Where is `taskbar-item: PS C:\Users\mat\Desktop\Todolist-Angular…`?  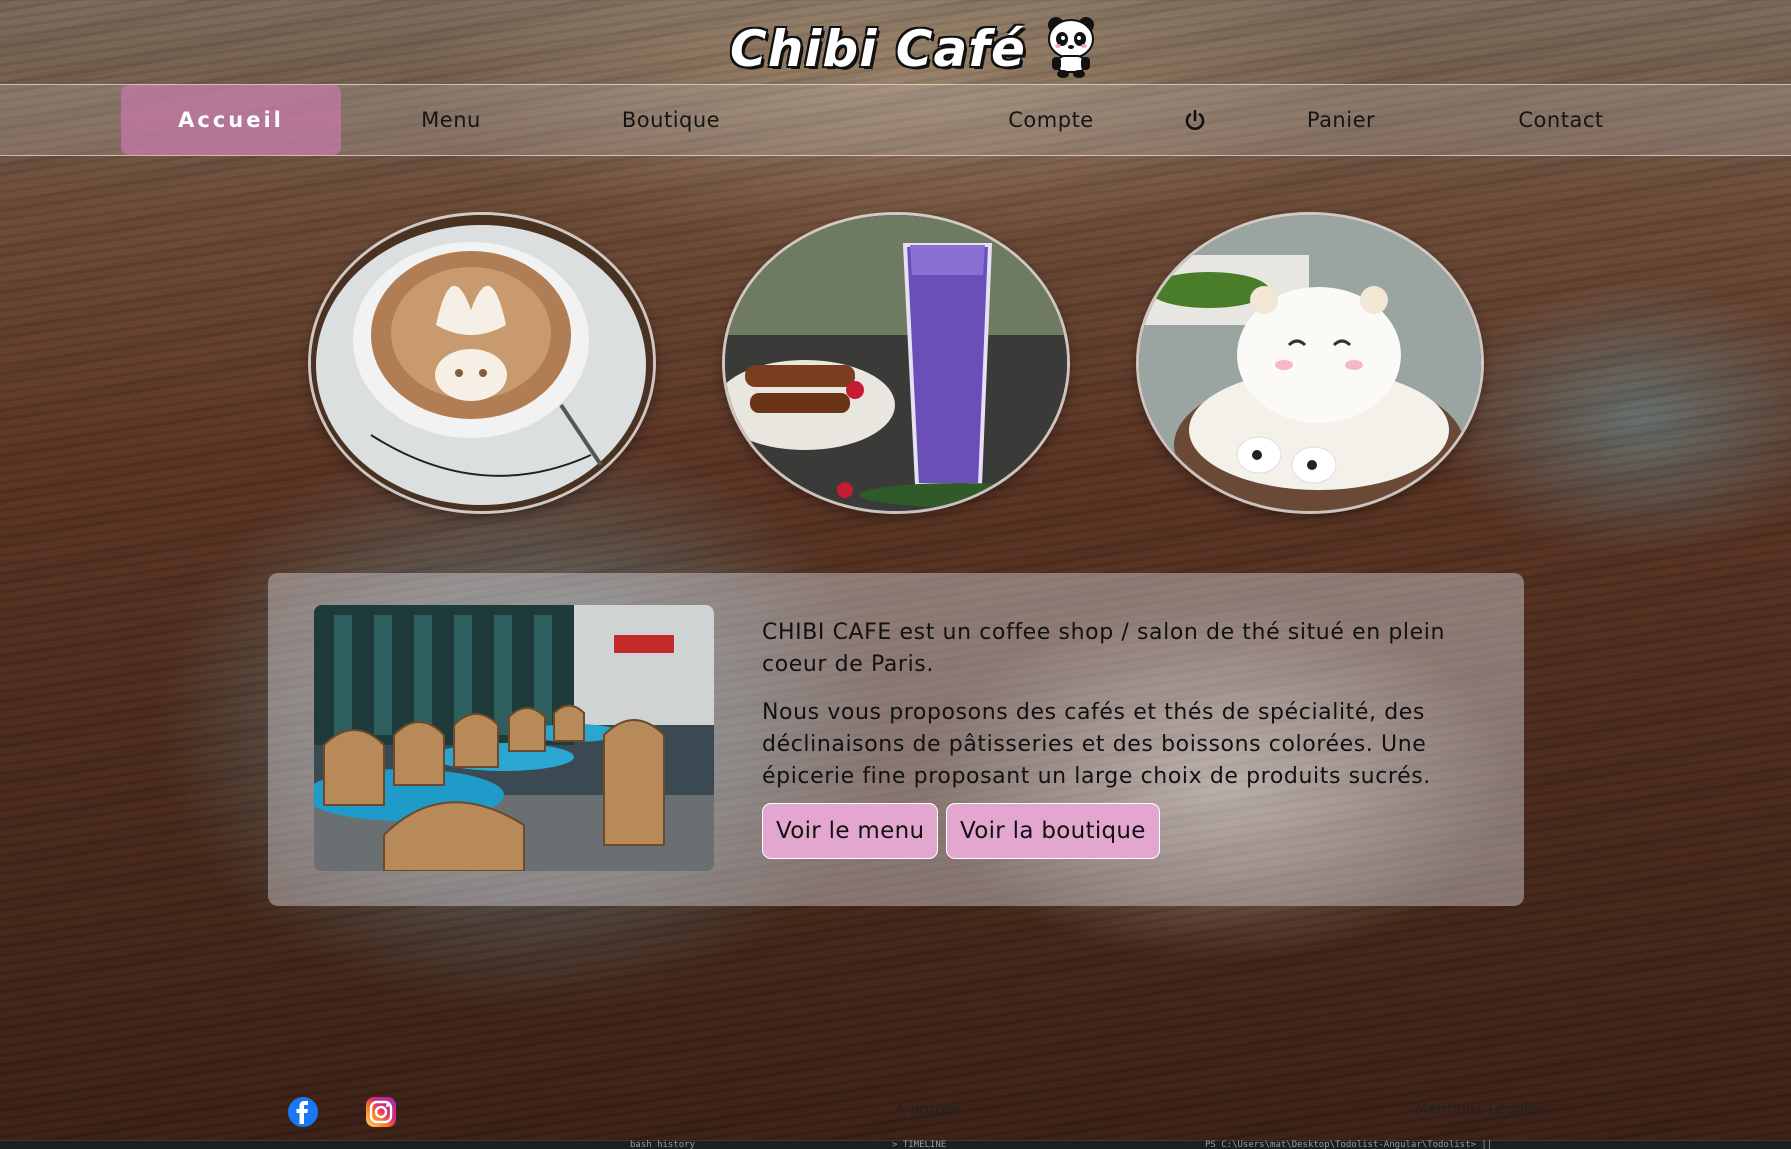
taskbar-item: PS C:\Users\mat\Desktop\Todolist-Angular… is located at coordinates (1349, 1144).